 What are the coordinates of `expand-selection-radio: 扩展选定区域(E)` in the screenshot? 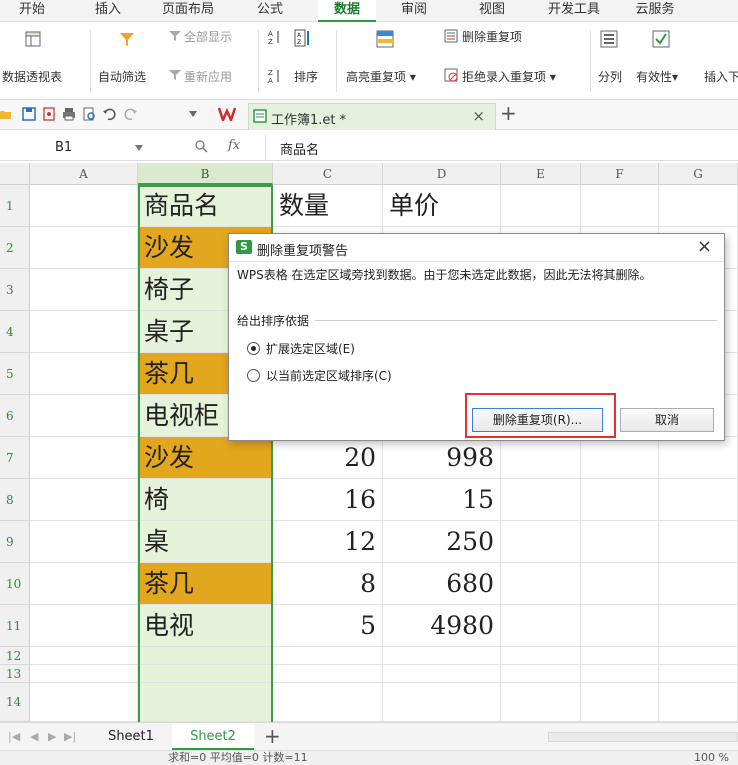 It's located at (301, 348).